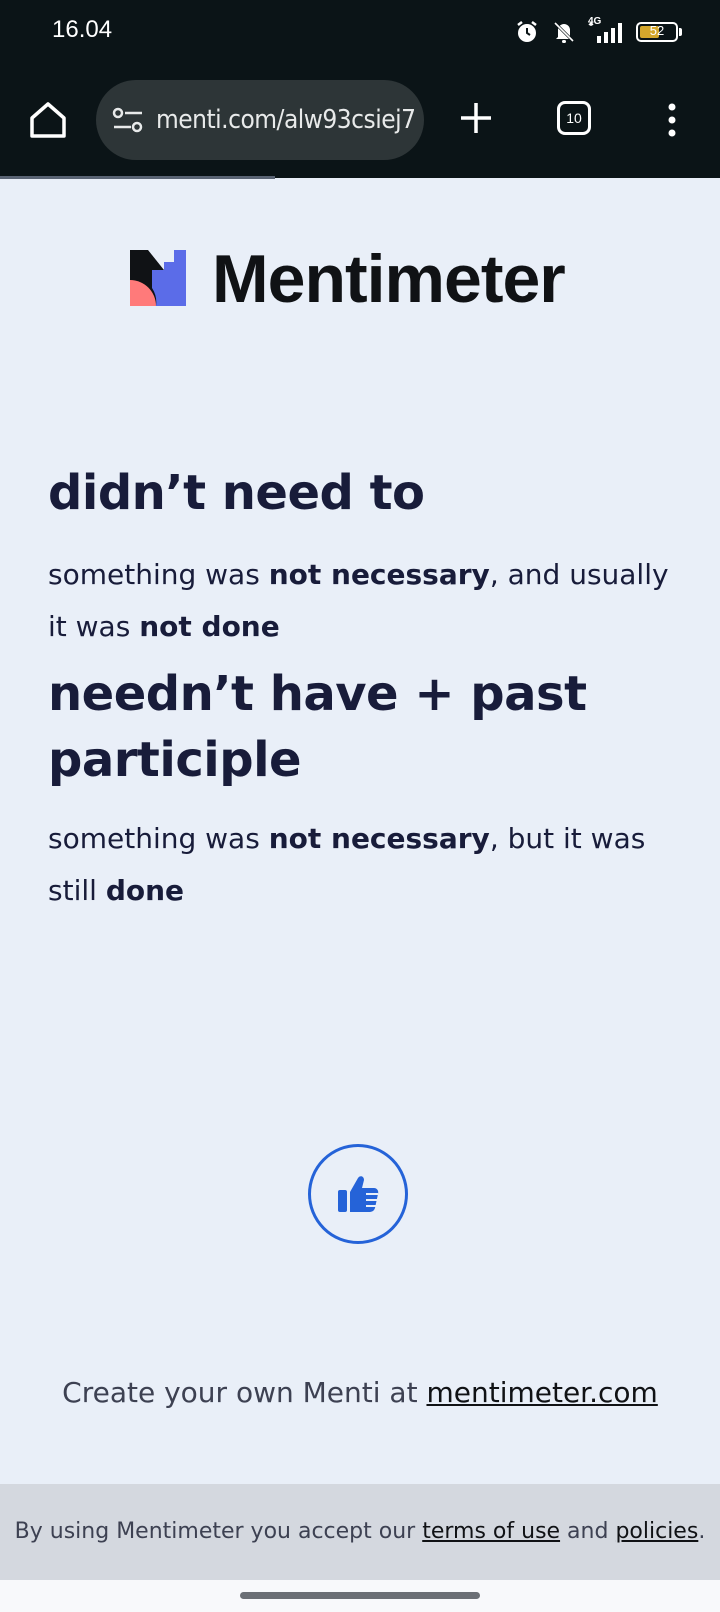 The height and width of the screenshot is (1612, 720). What do you see at coordinates (48, 120) in the screenshot?
I see `home-icon` at bounding box center [48, 120].